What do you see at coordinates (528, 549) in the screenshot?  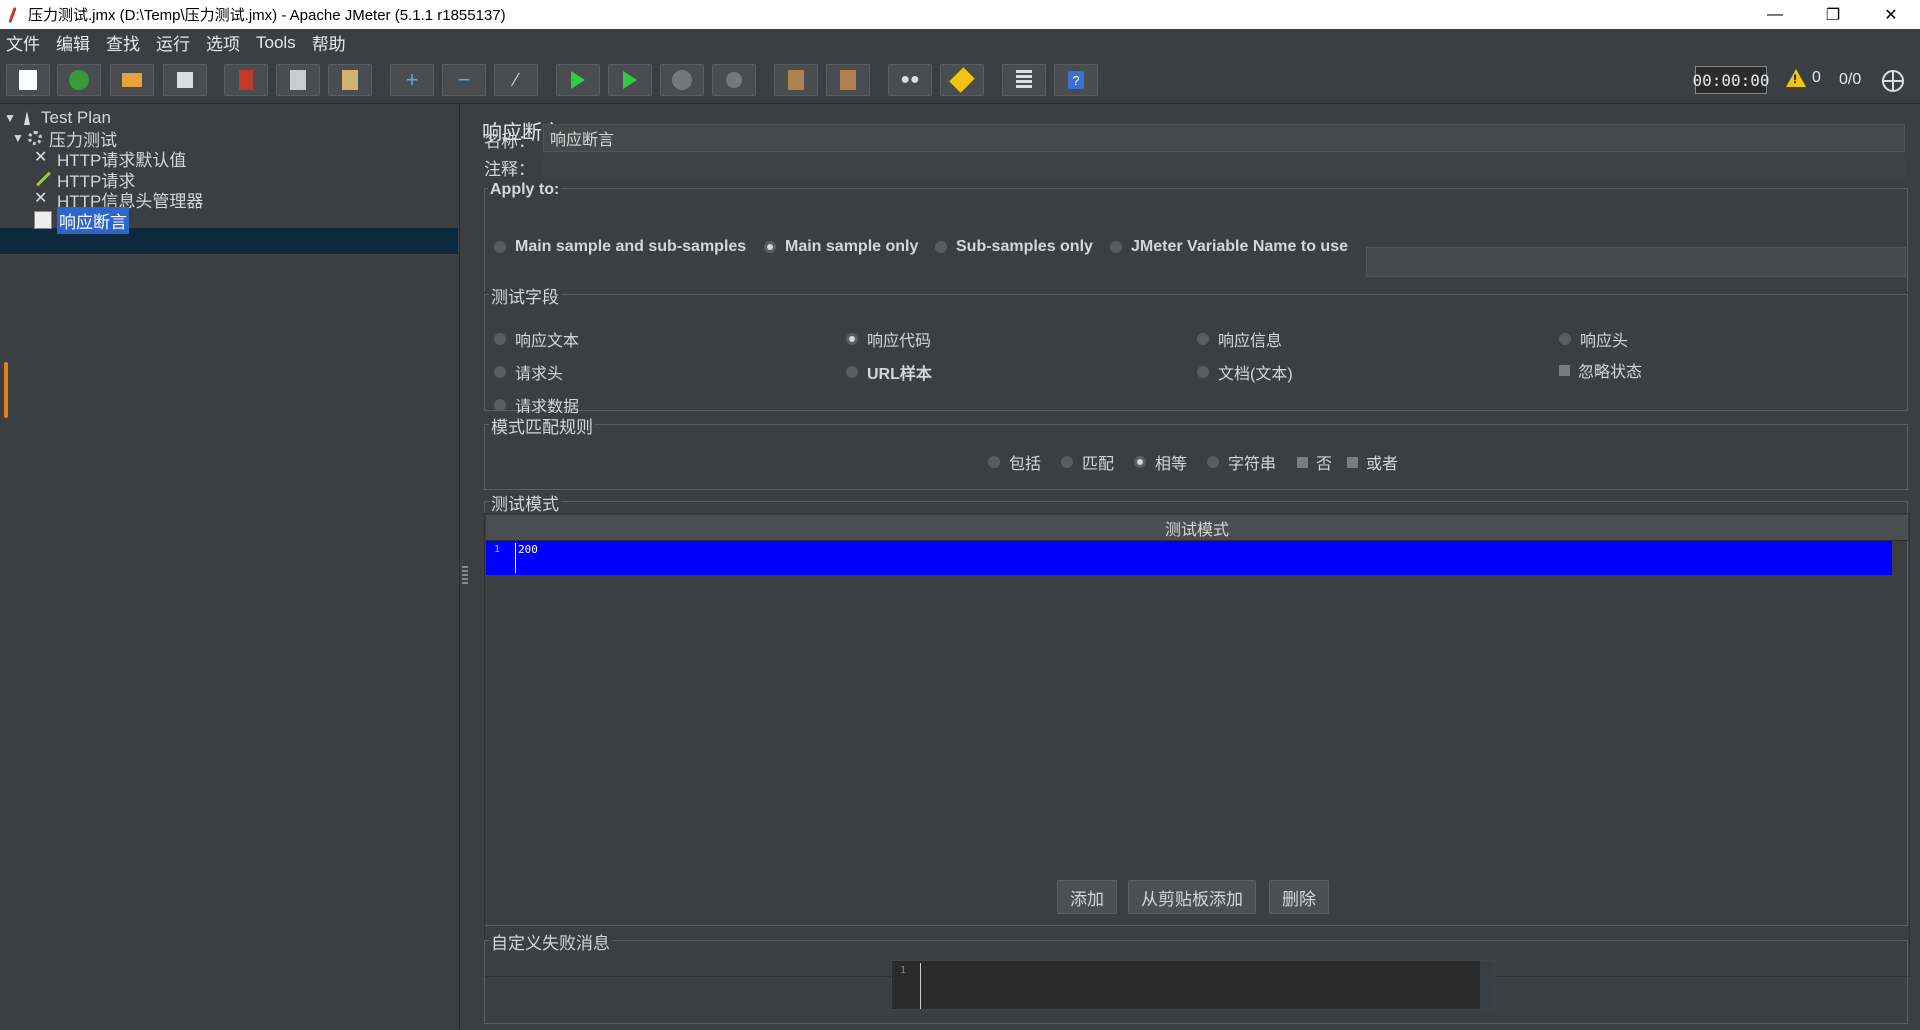 I see `pattern-value: 200` at bounding box center [528, 549].